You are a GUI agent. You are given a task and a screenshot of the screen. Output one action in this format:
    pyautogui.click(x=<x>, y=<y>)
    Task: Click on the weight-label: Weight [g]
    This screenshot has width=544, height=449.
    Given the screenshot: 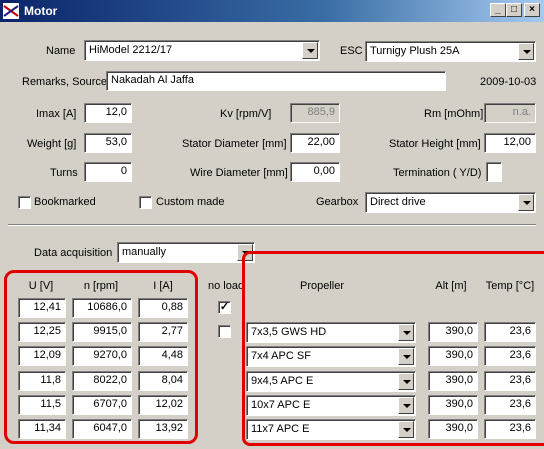 What is the action you would take?
    pyautogui.click(x=52, y=144)
    